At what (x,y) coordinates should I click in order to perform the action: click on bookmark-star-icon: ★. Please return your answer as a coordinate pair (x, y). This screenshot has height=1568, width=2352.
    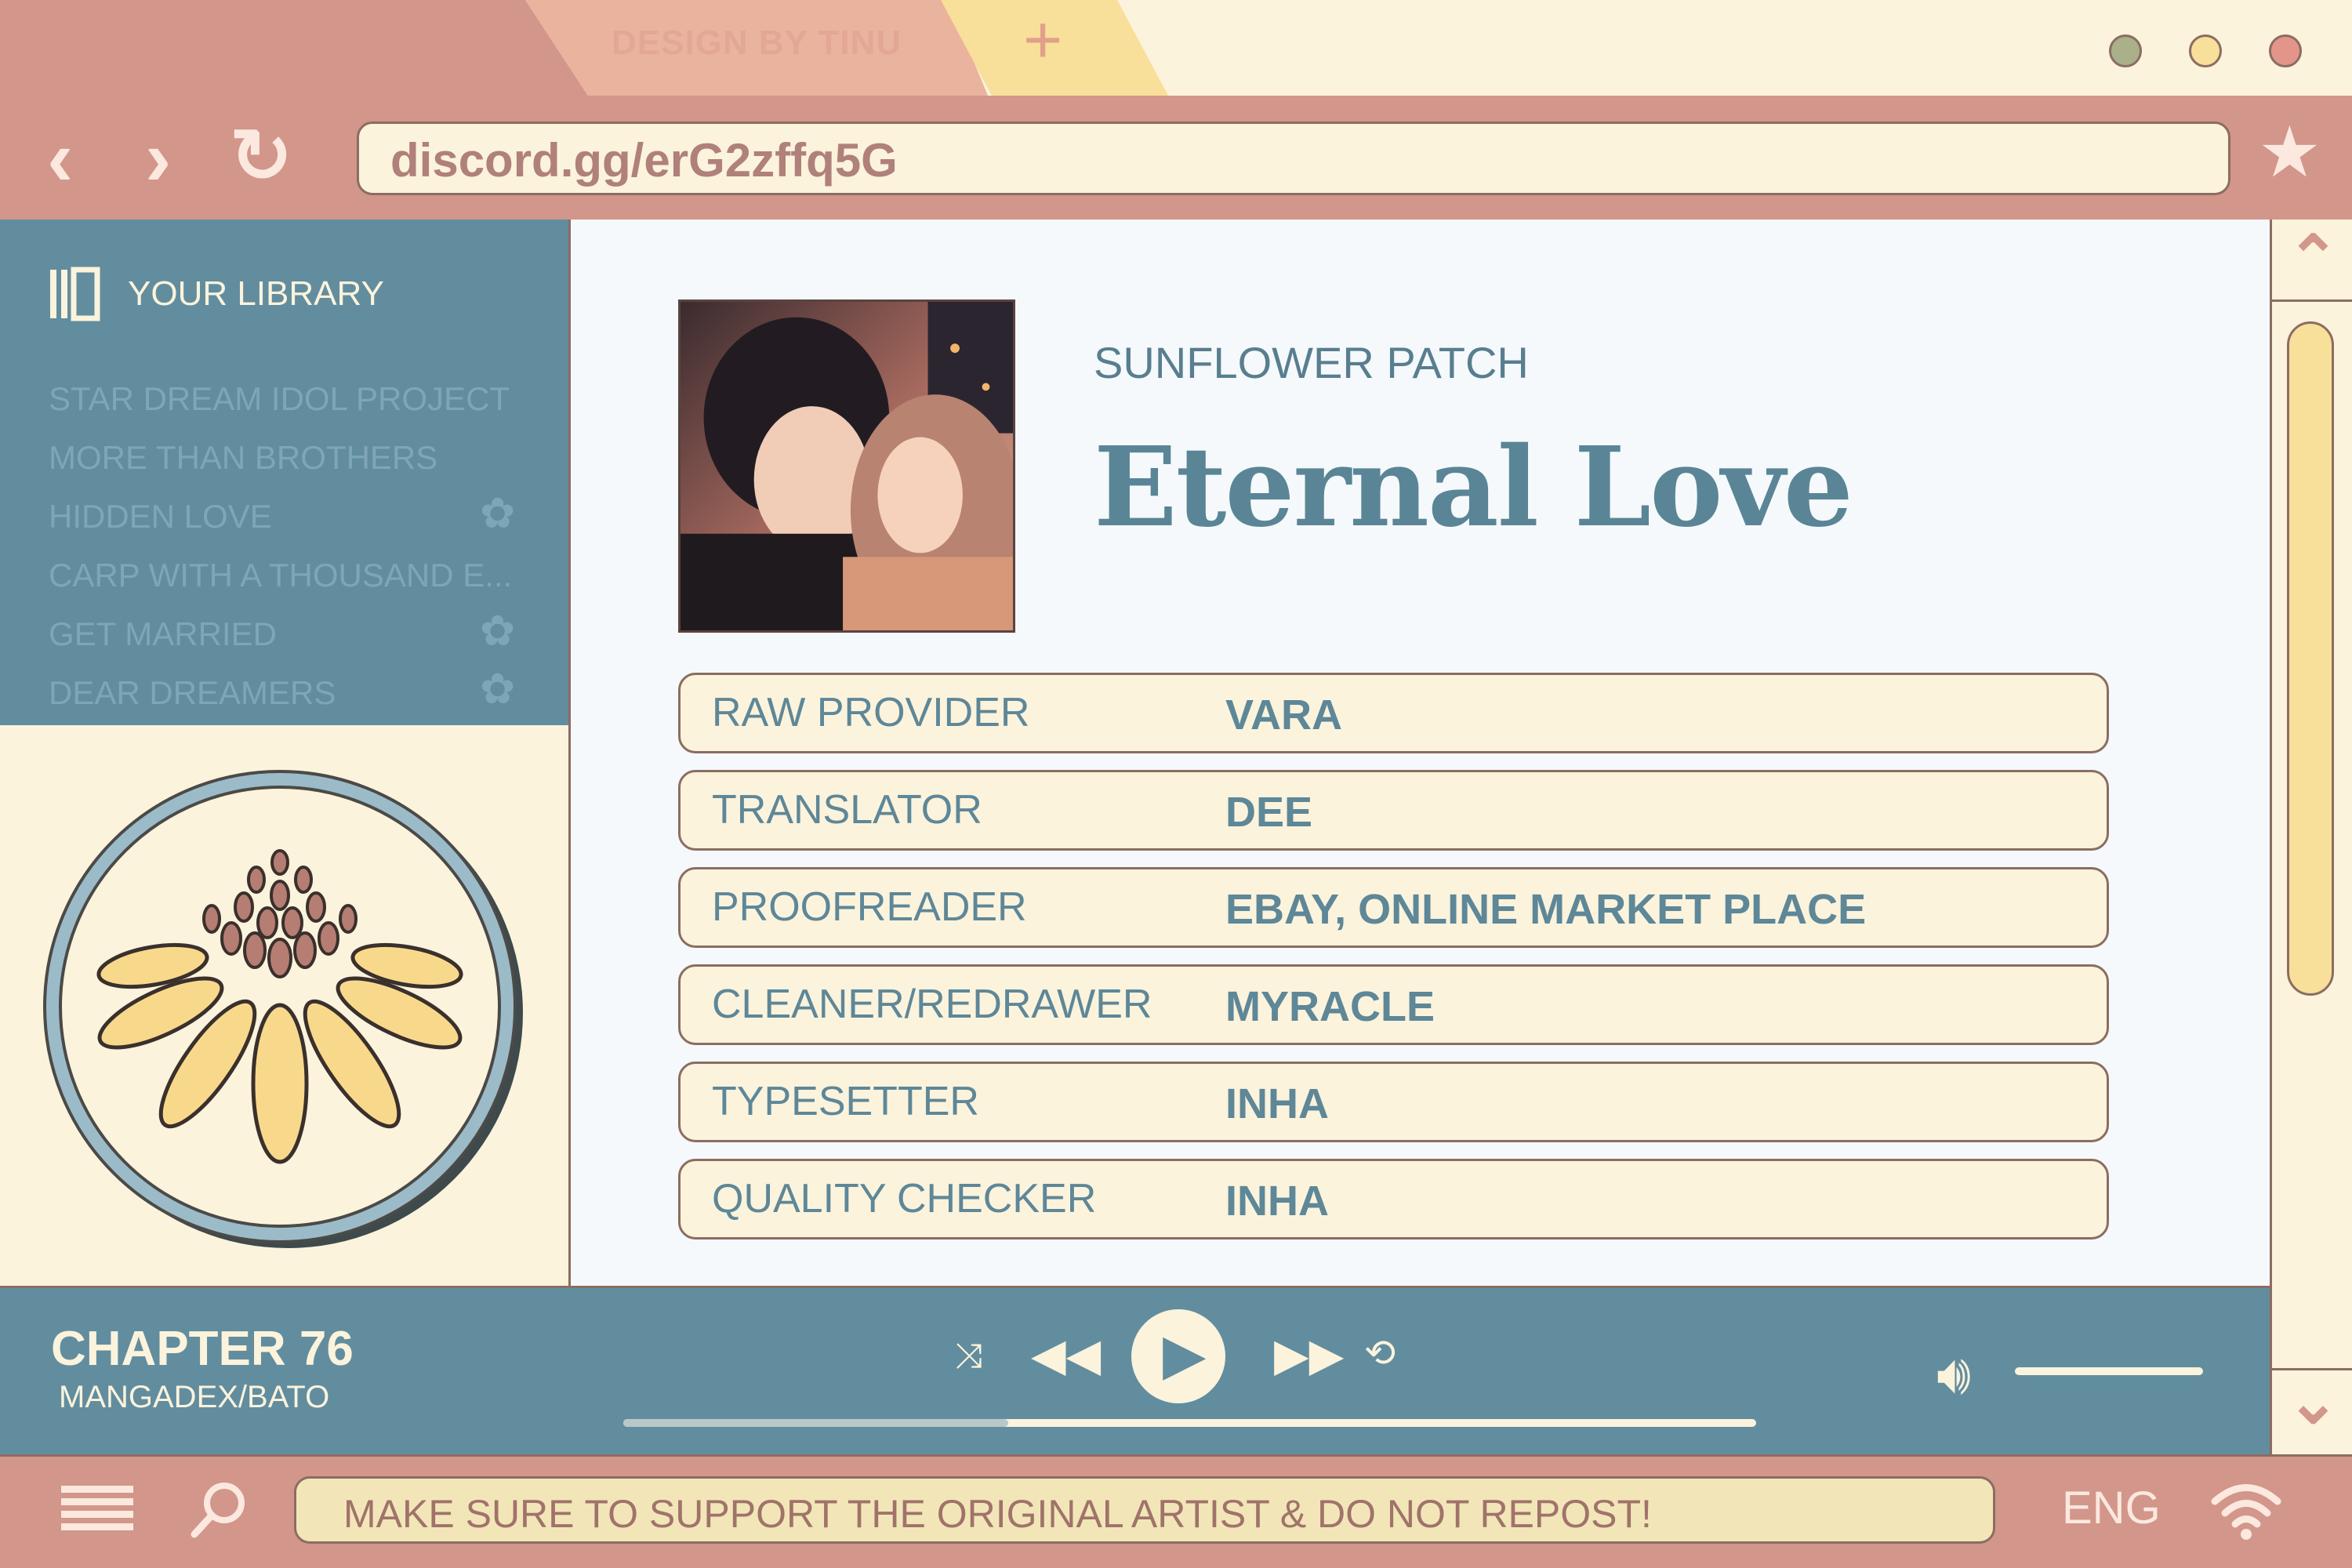
    Looking at the image, I should click on (2289, 153).